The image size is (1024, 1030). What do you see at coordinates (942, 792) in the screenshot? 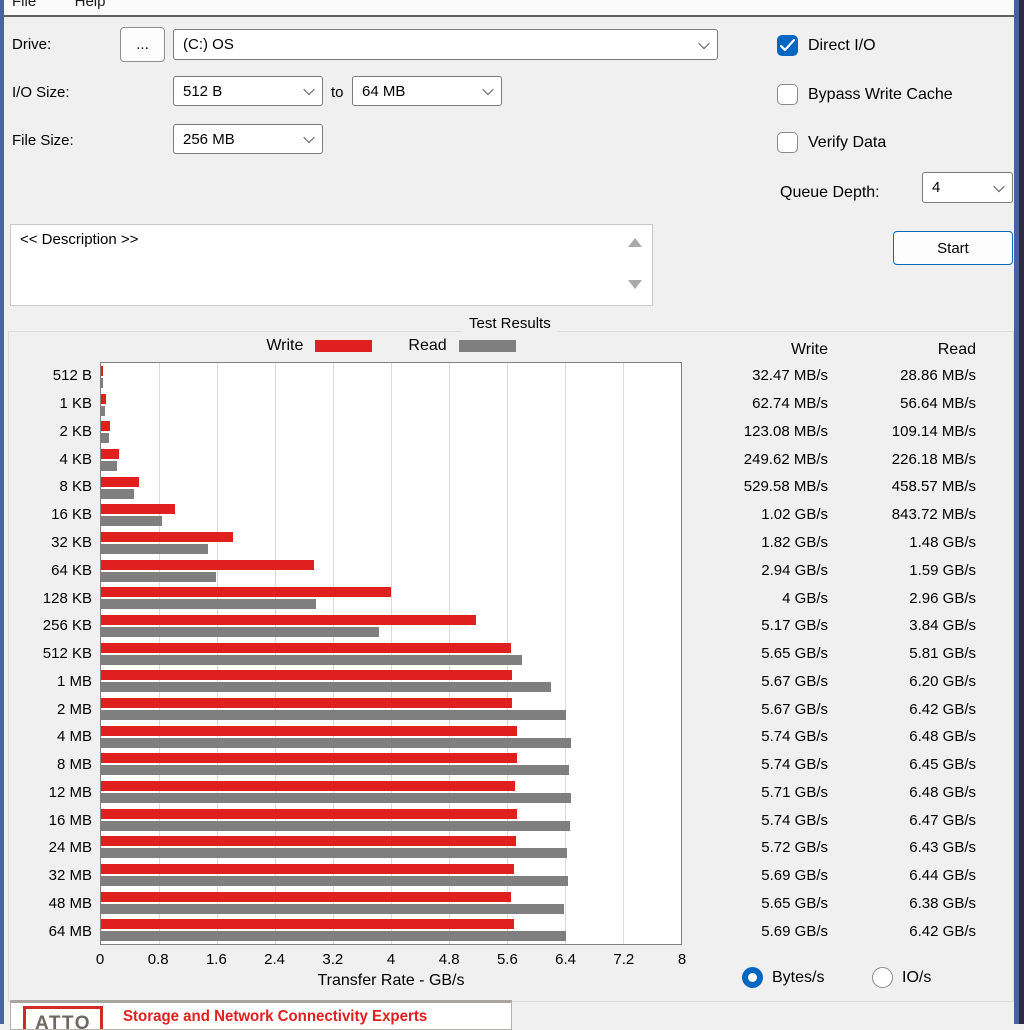
I see `read-value: 6.48 GB/s` at bounding box center [942, 792].